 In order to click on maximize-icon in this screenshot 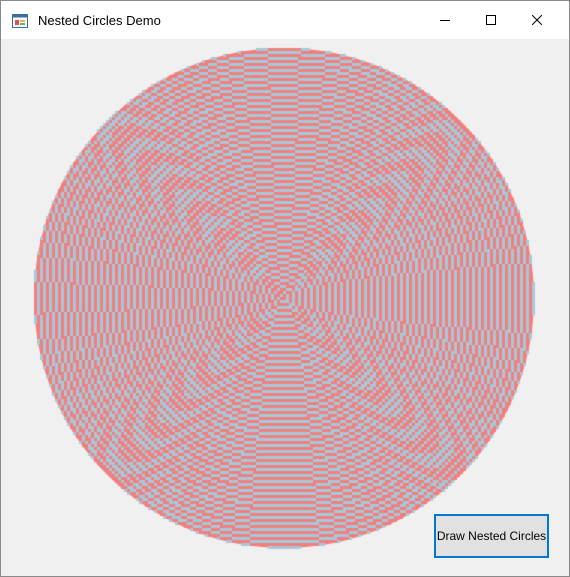, I will do `click(491, 20)`.